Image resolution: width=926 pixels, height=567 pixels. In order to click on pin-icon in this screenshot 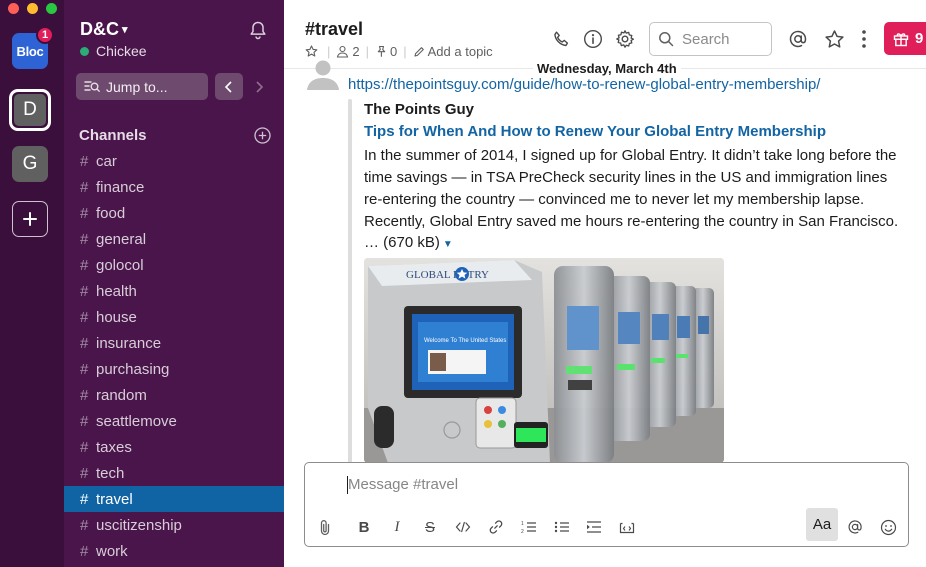, I will do `click(381, 51)`.